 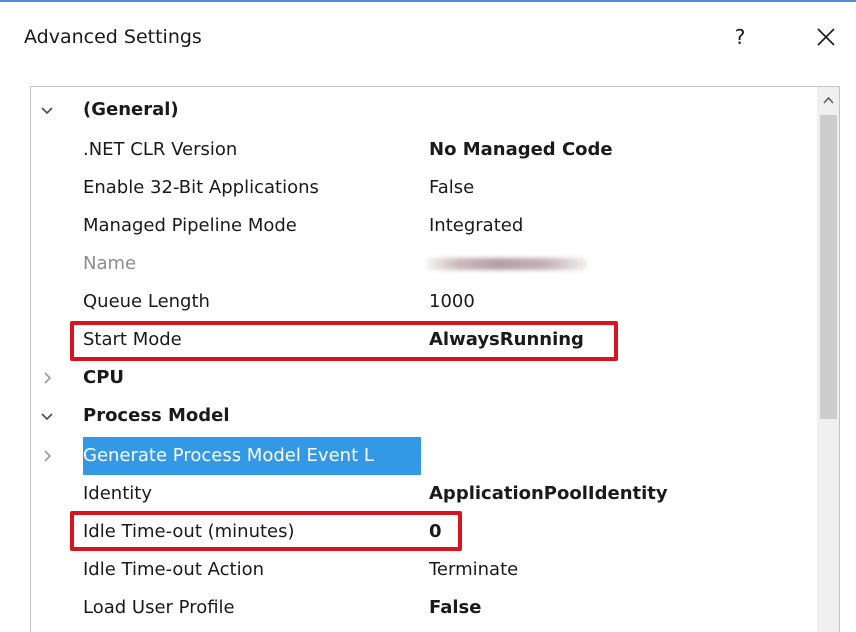 What do you see at coordinates (190, 225) in the screenshot?
I see `property-label: Managed Pipeline Mode` at bounding box center [190, 225].